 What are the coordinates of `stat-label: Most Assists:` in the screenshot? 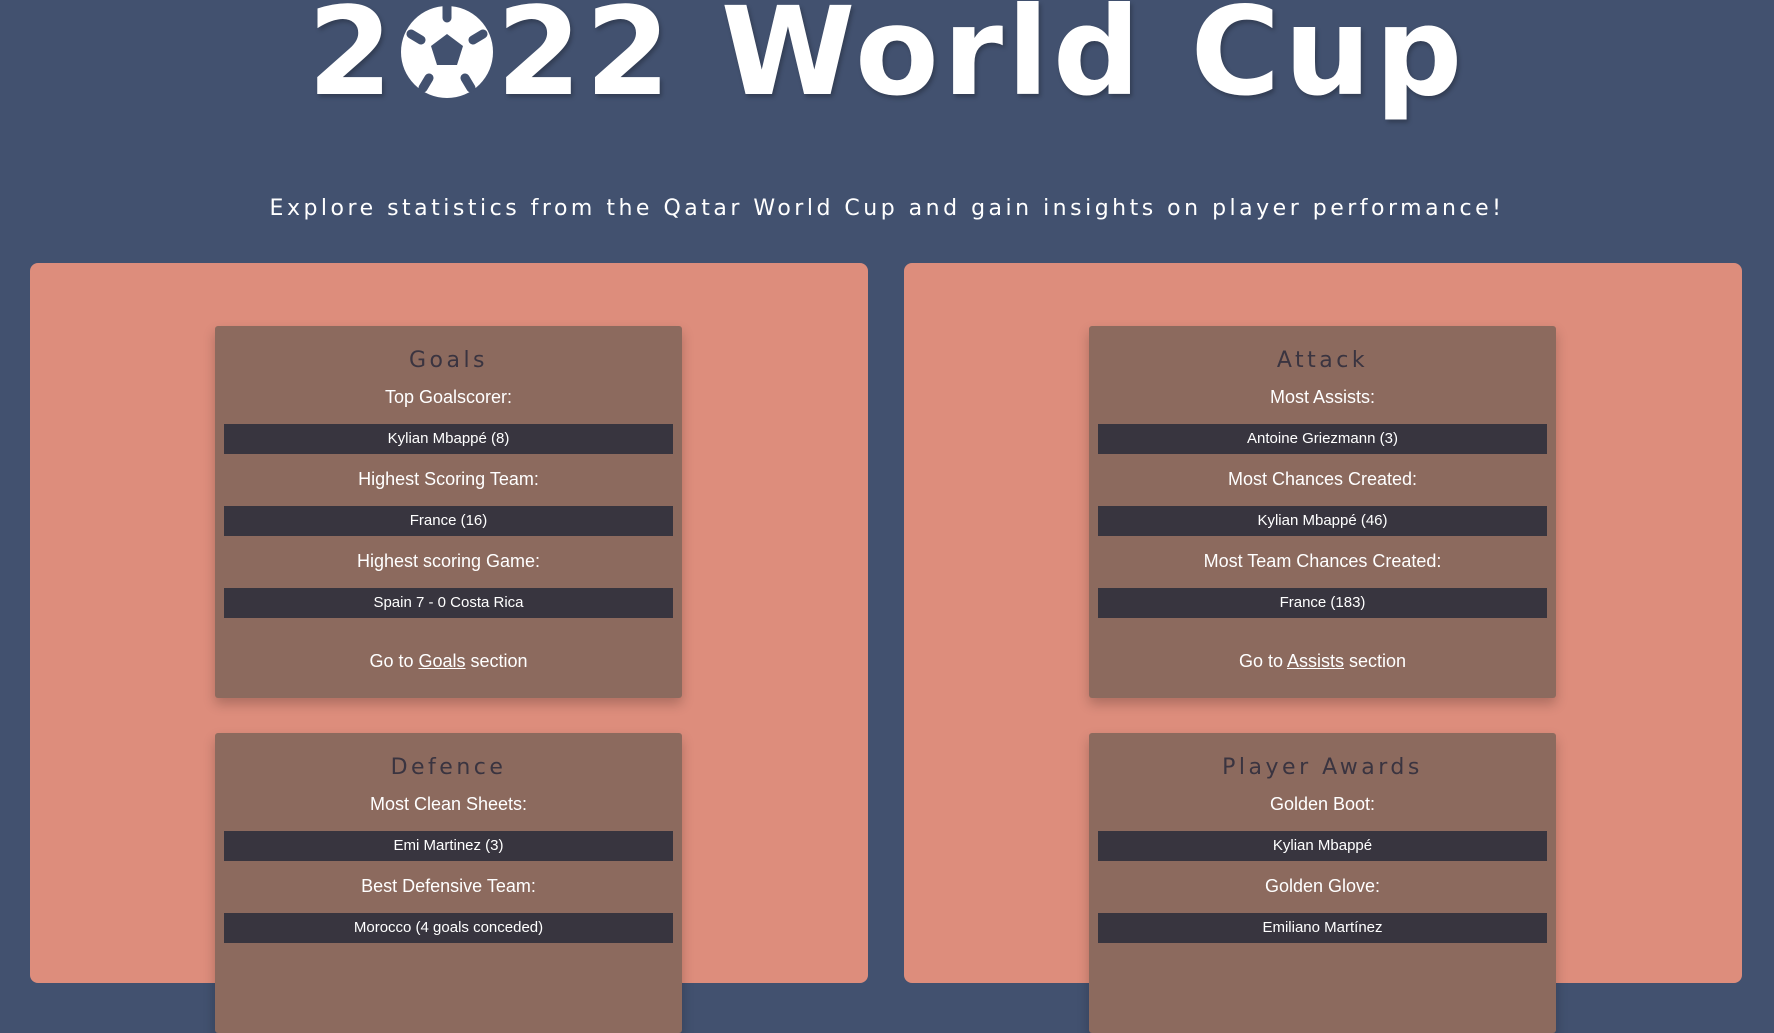 It's located at (1322, 397).